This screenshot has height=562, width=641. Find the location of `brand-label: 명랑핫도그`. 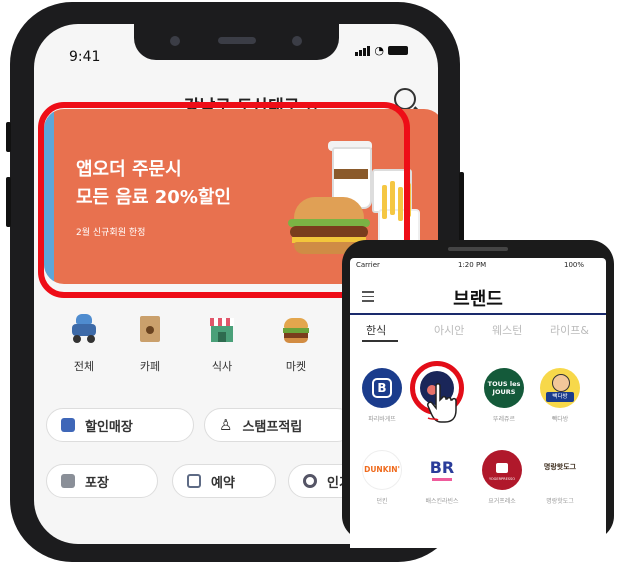

brand-label: 명랑핫도그 is located at coordinates (560, 501).